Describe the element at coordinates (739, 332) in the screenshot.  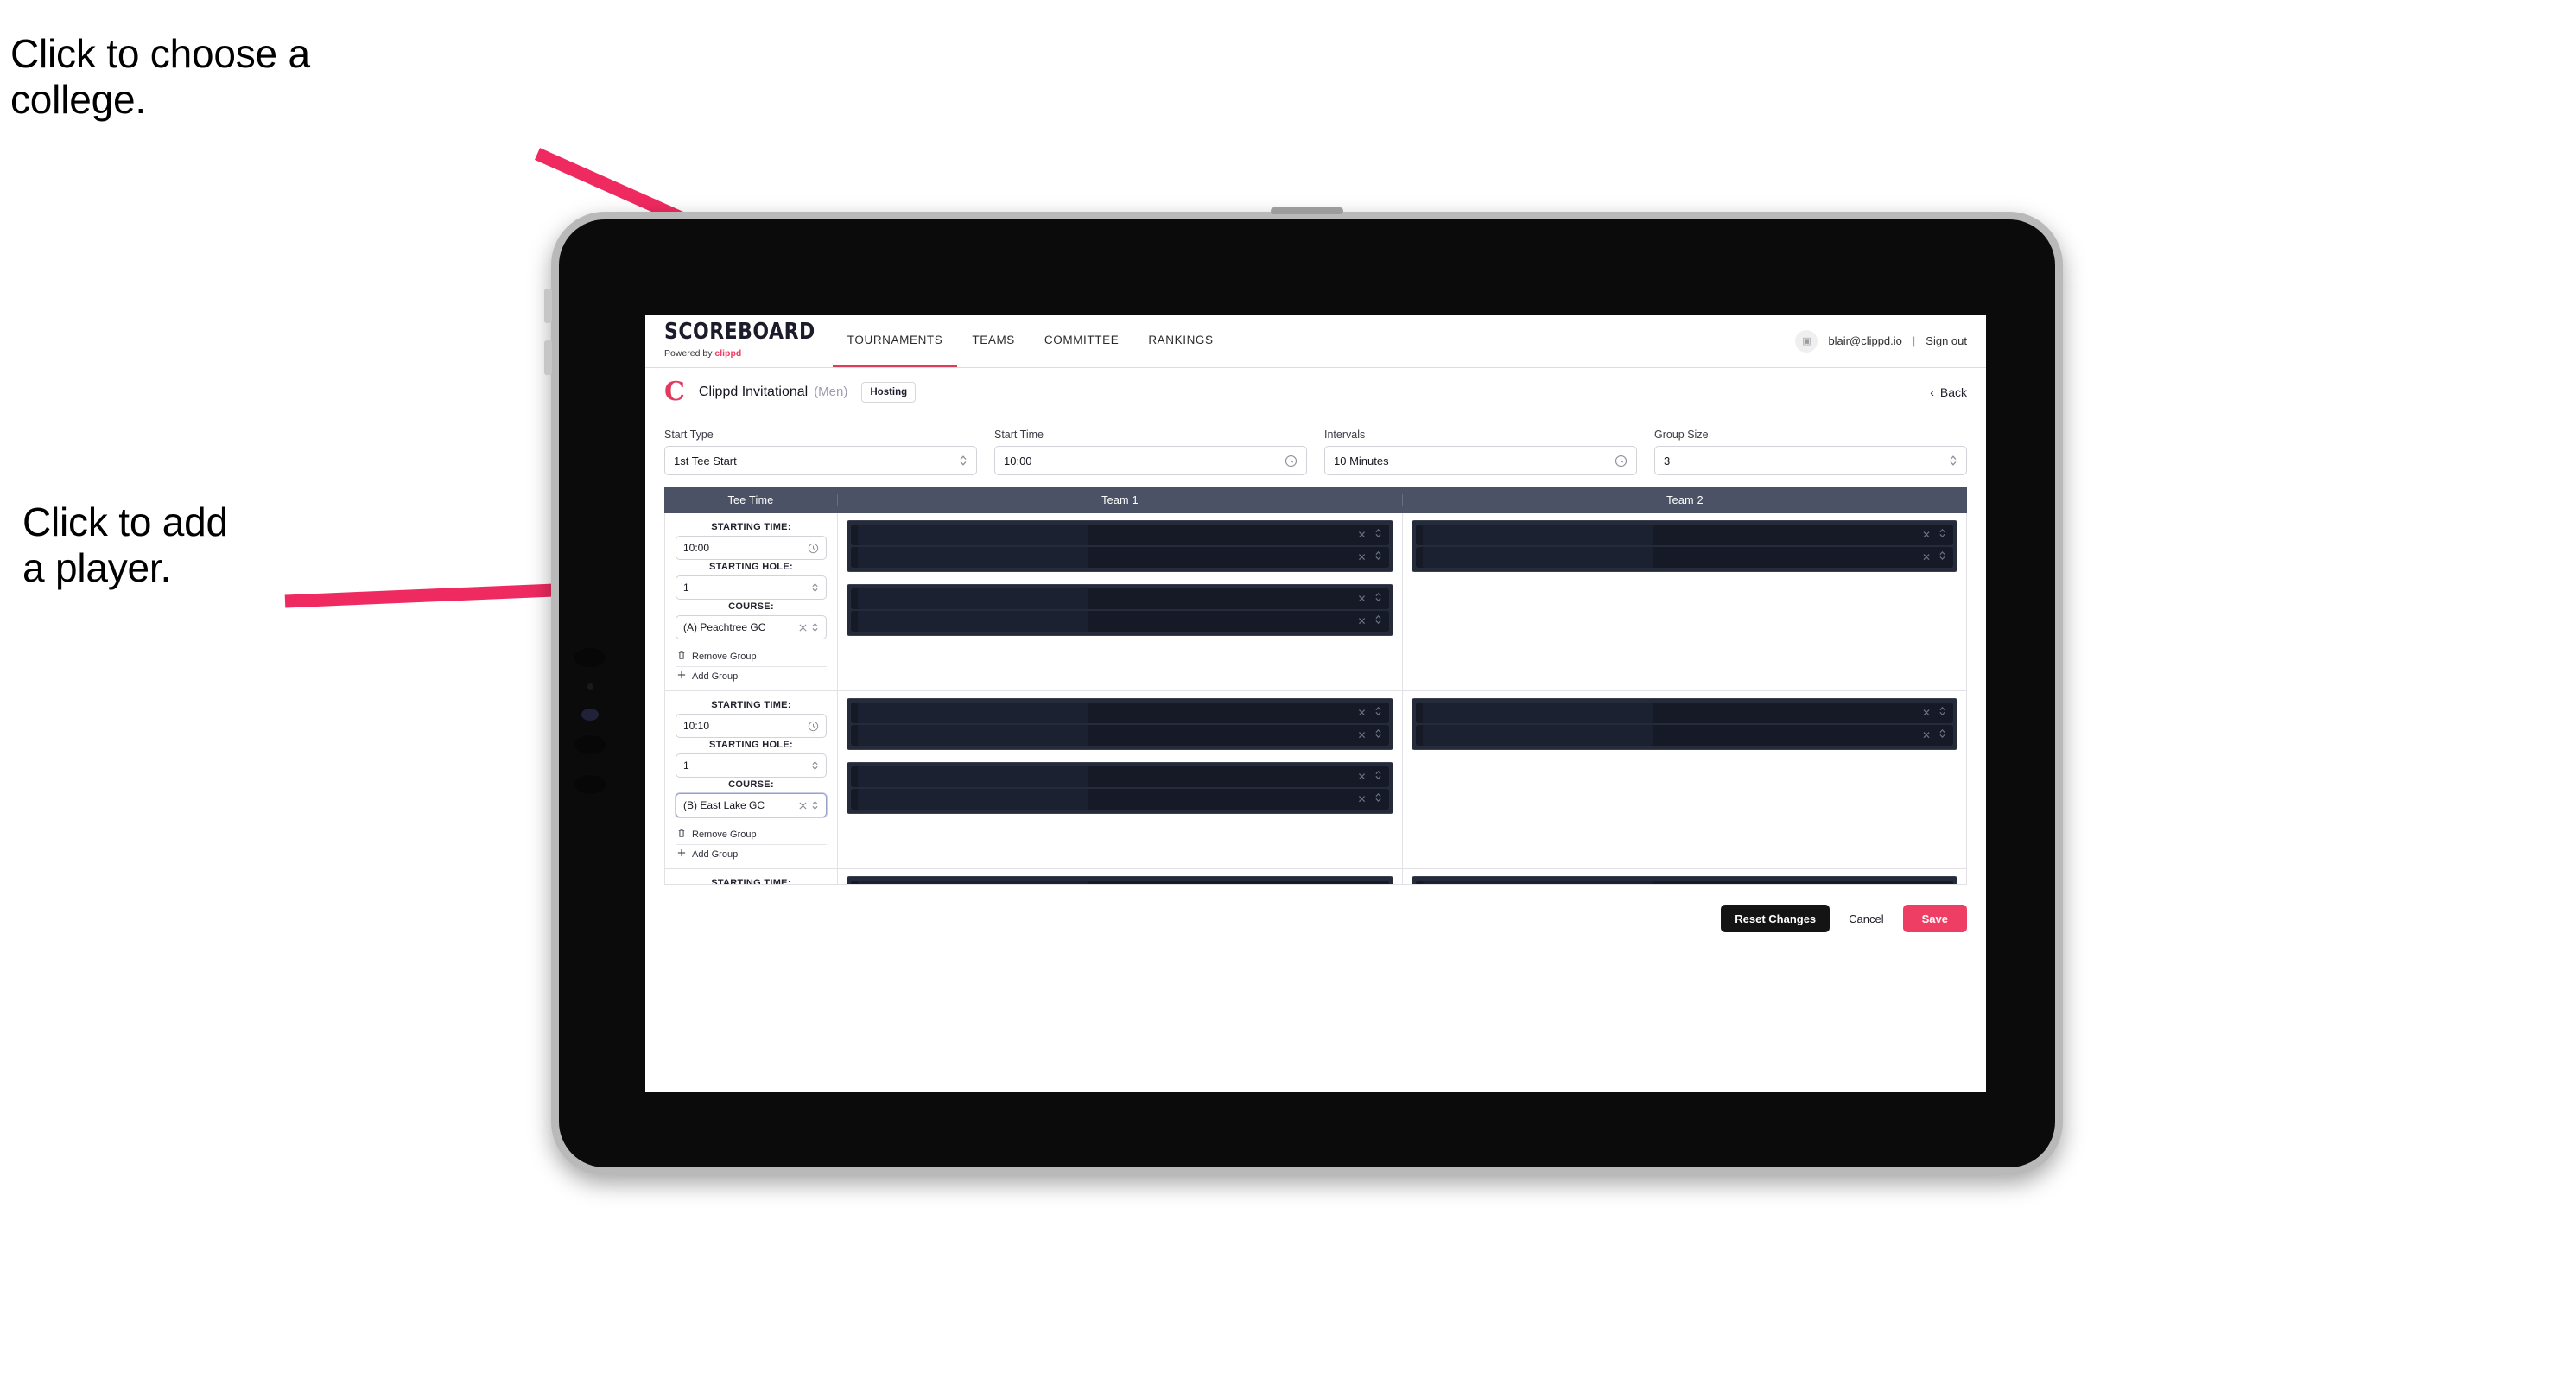
I see `brand-wordmark: SCOREBOARD` at that location.